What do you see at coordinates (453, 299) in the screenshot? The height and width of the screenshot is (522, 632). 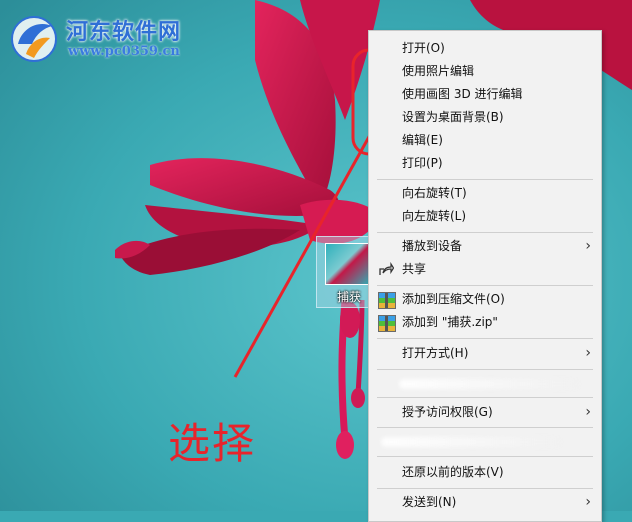 I see `menu-item-label: 添加到压缩文件(O)` at bounding box center [453, 299].